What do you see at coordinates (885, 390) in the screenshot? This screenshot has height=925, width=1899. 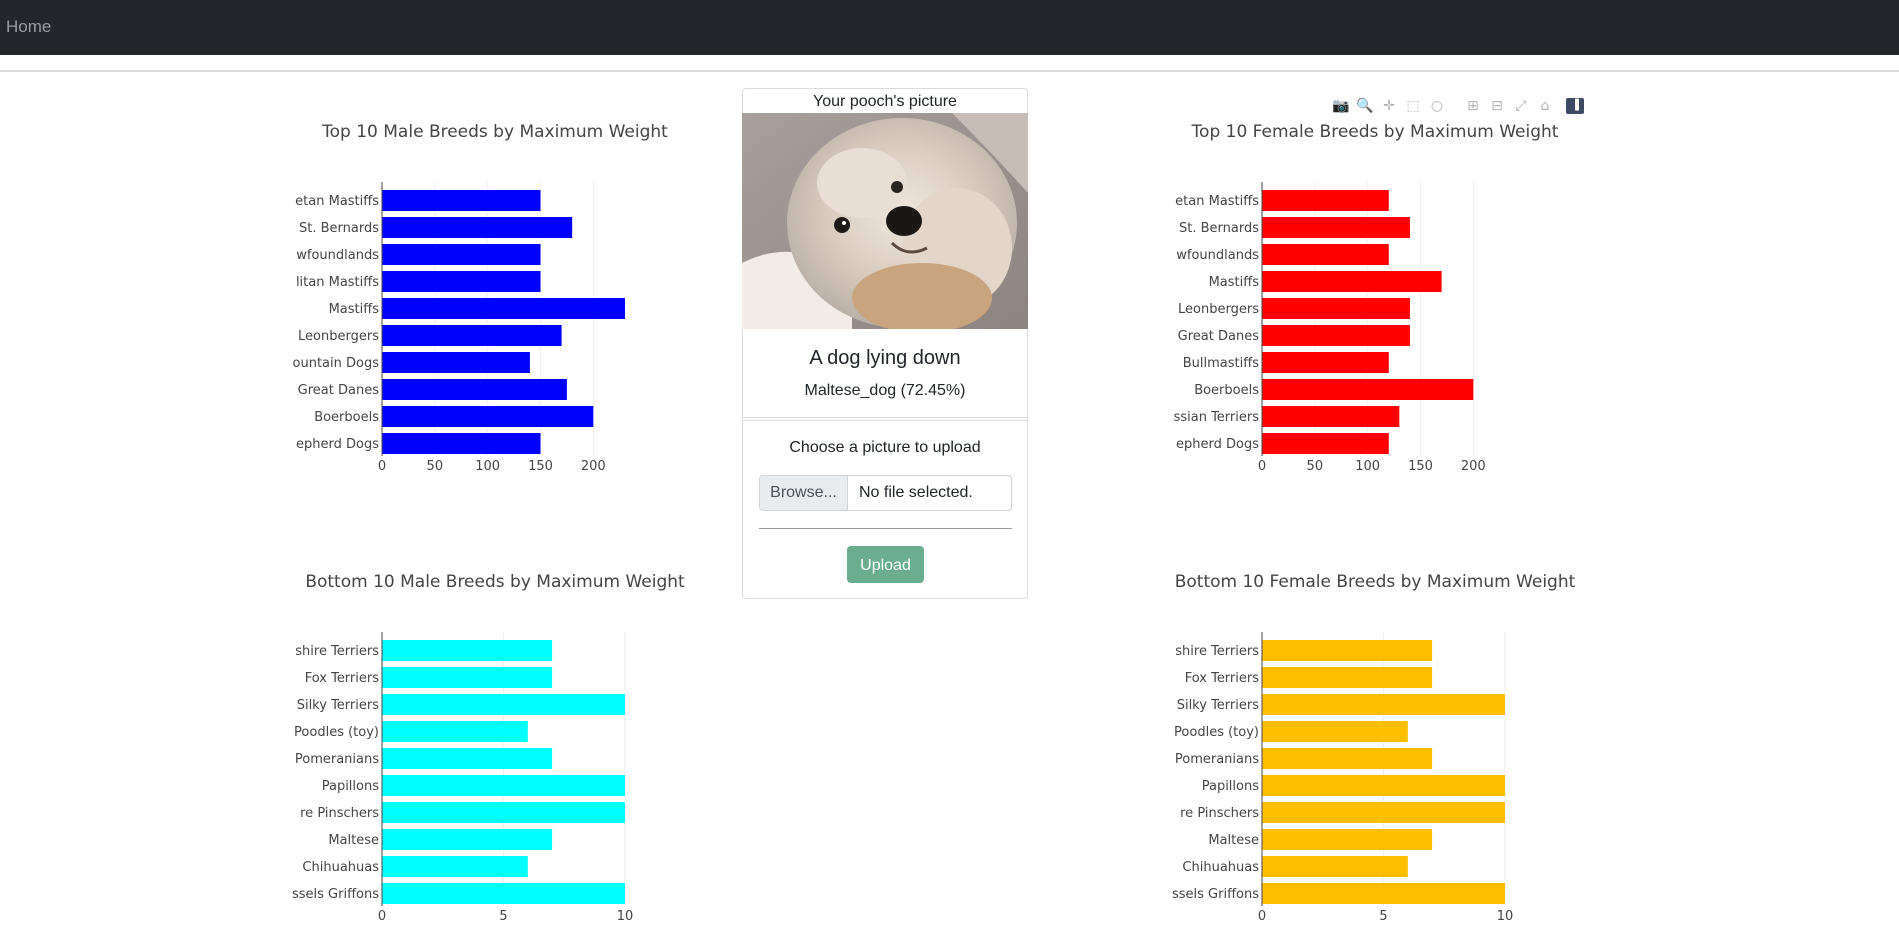 I see `breed-prediction: Maltese_dog (72.45%)` at bounding box center [885, 390].